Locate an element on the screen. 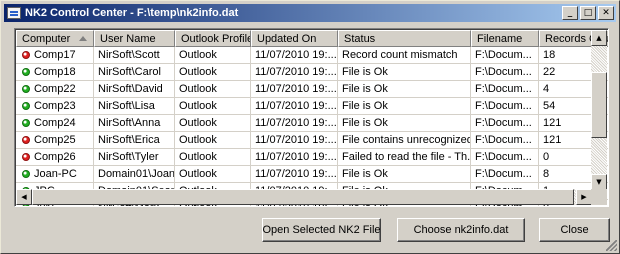 This screenshot has height=254, width=620. column-header-filename: Filename is located at coordinates (505, 38).